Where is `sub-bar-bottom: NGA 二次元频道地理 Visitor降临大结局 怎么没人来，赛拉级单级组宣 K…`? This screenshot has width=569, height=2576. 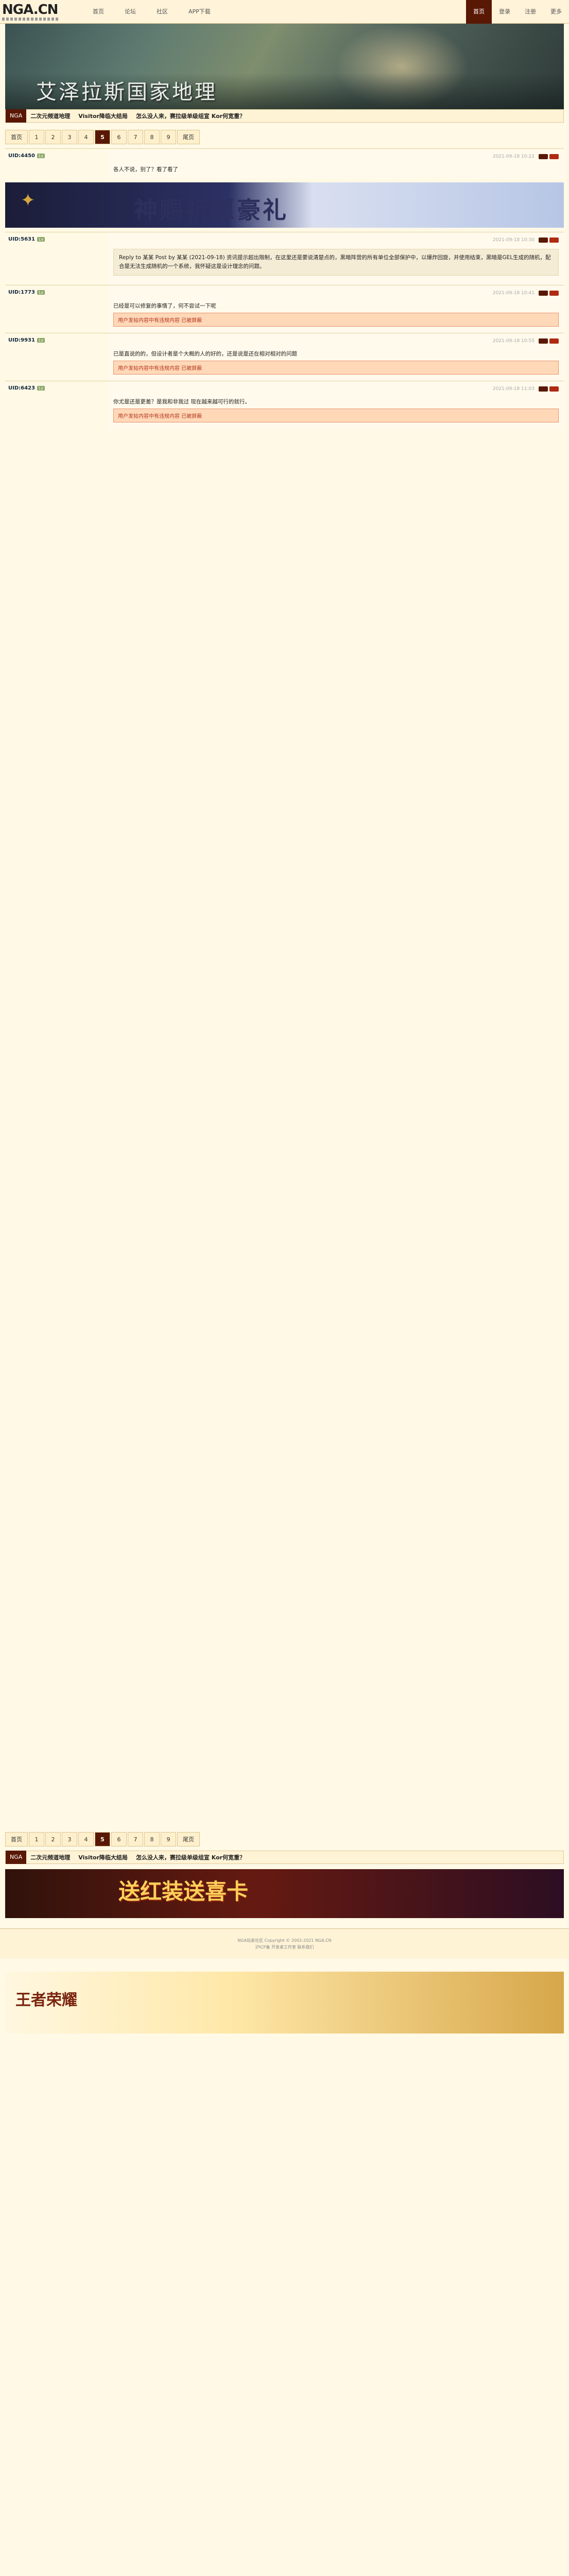 sub-bar-bottom: NGA 二次元频道地理 Visitor降临大结局 怎么没人来，赛拉级单级组宣 K… is located at coordinates (284, 1858).